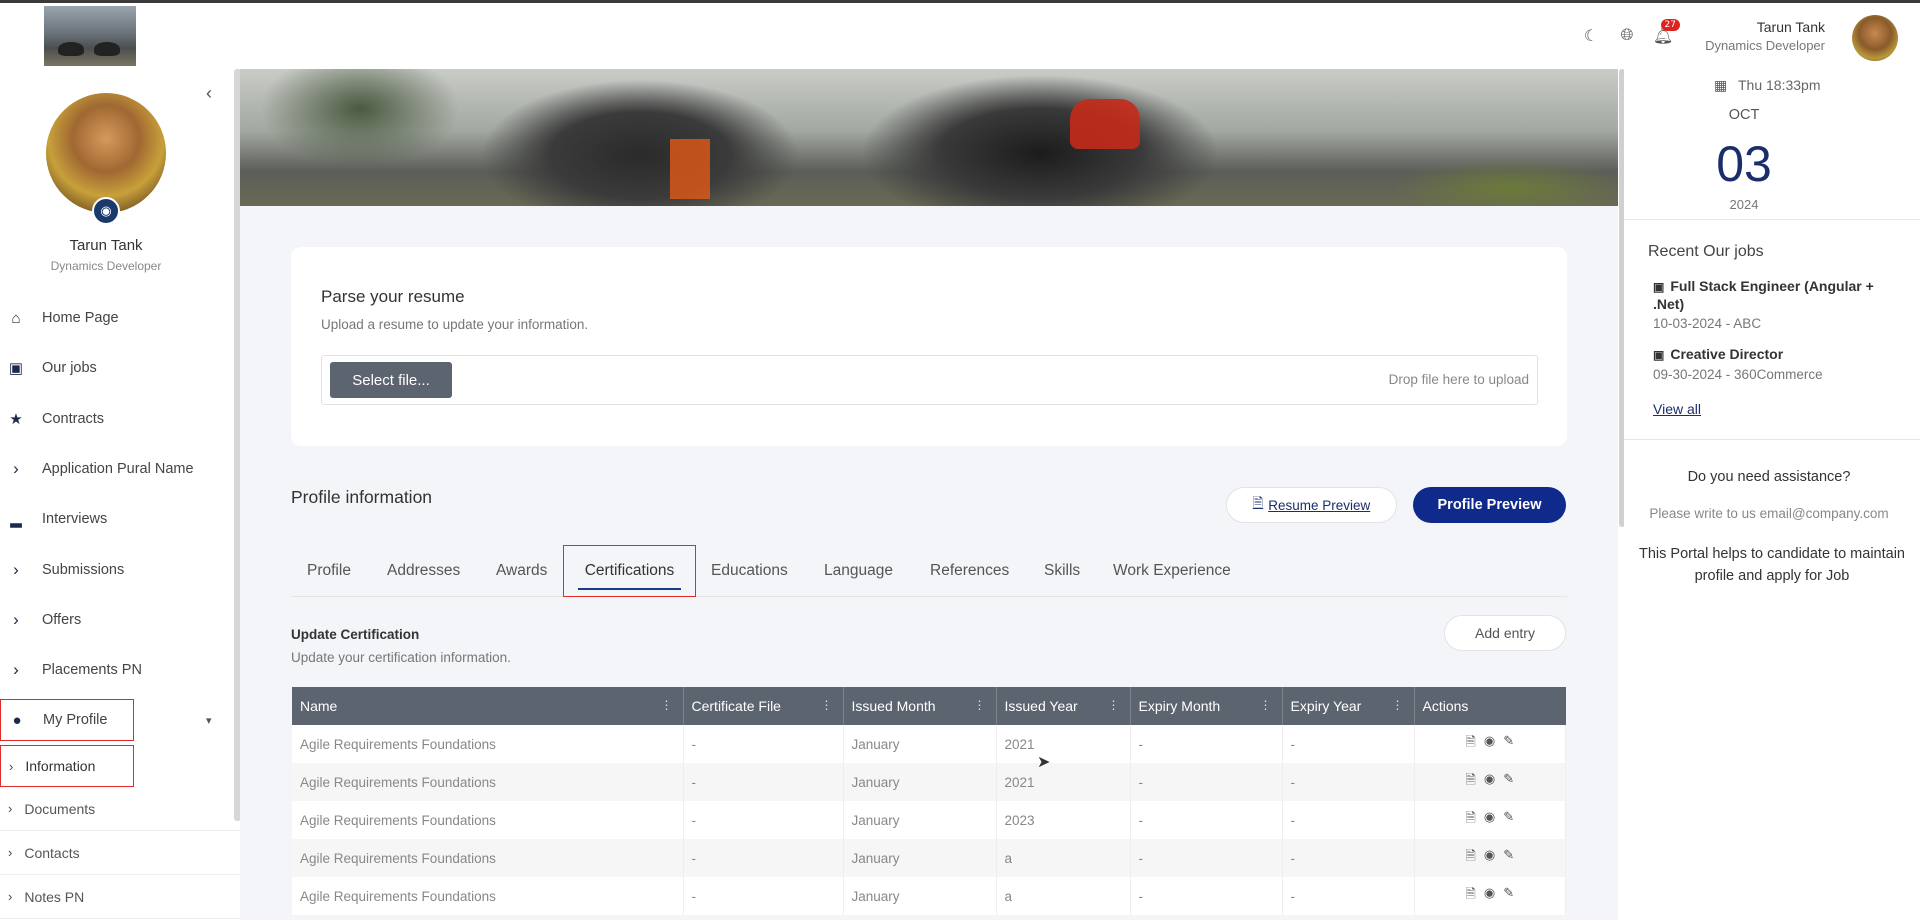  What do you see at coordinates (749, 571) in the screenshot?
I see `tab-educations: Educations` at bounding box center [749, 571].